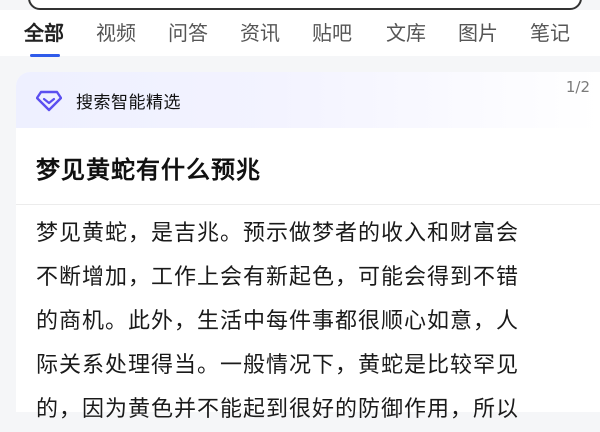 This screenshot has width=600, height=432. I want to click on answer-line: 的商机。此外，生活中每件事都很顺心如意，人, so click(278, 321).